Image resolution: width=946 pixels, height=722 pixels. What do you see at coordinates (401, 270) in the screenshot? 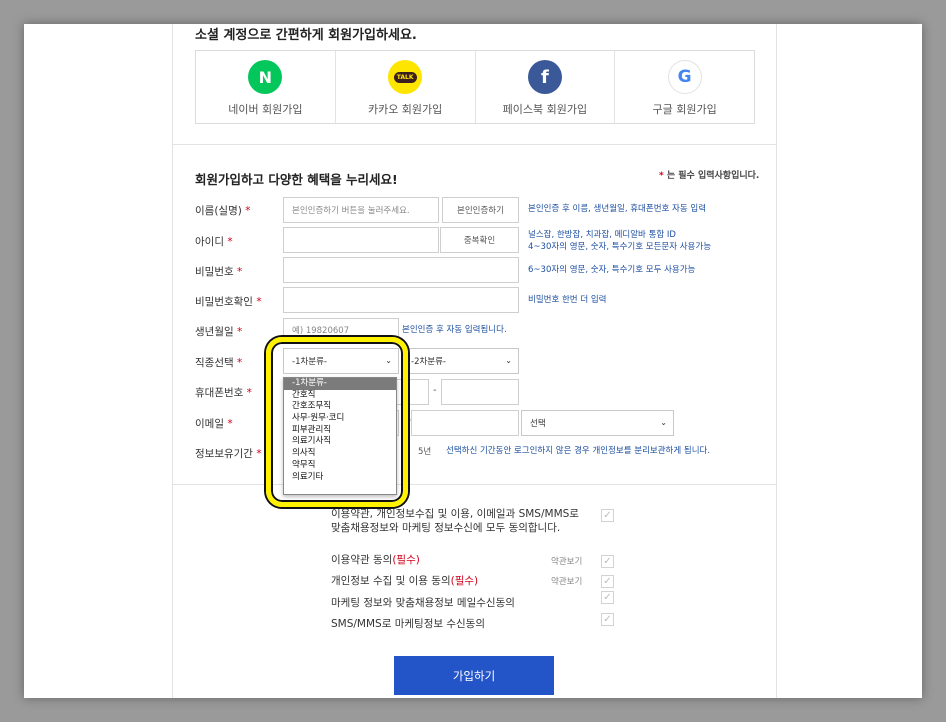
I see `password-input` at bounding box center [401, 270].